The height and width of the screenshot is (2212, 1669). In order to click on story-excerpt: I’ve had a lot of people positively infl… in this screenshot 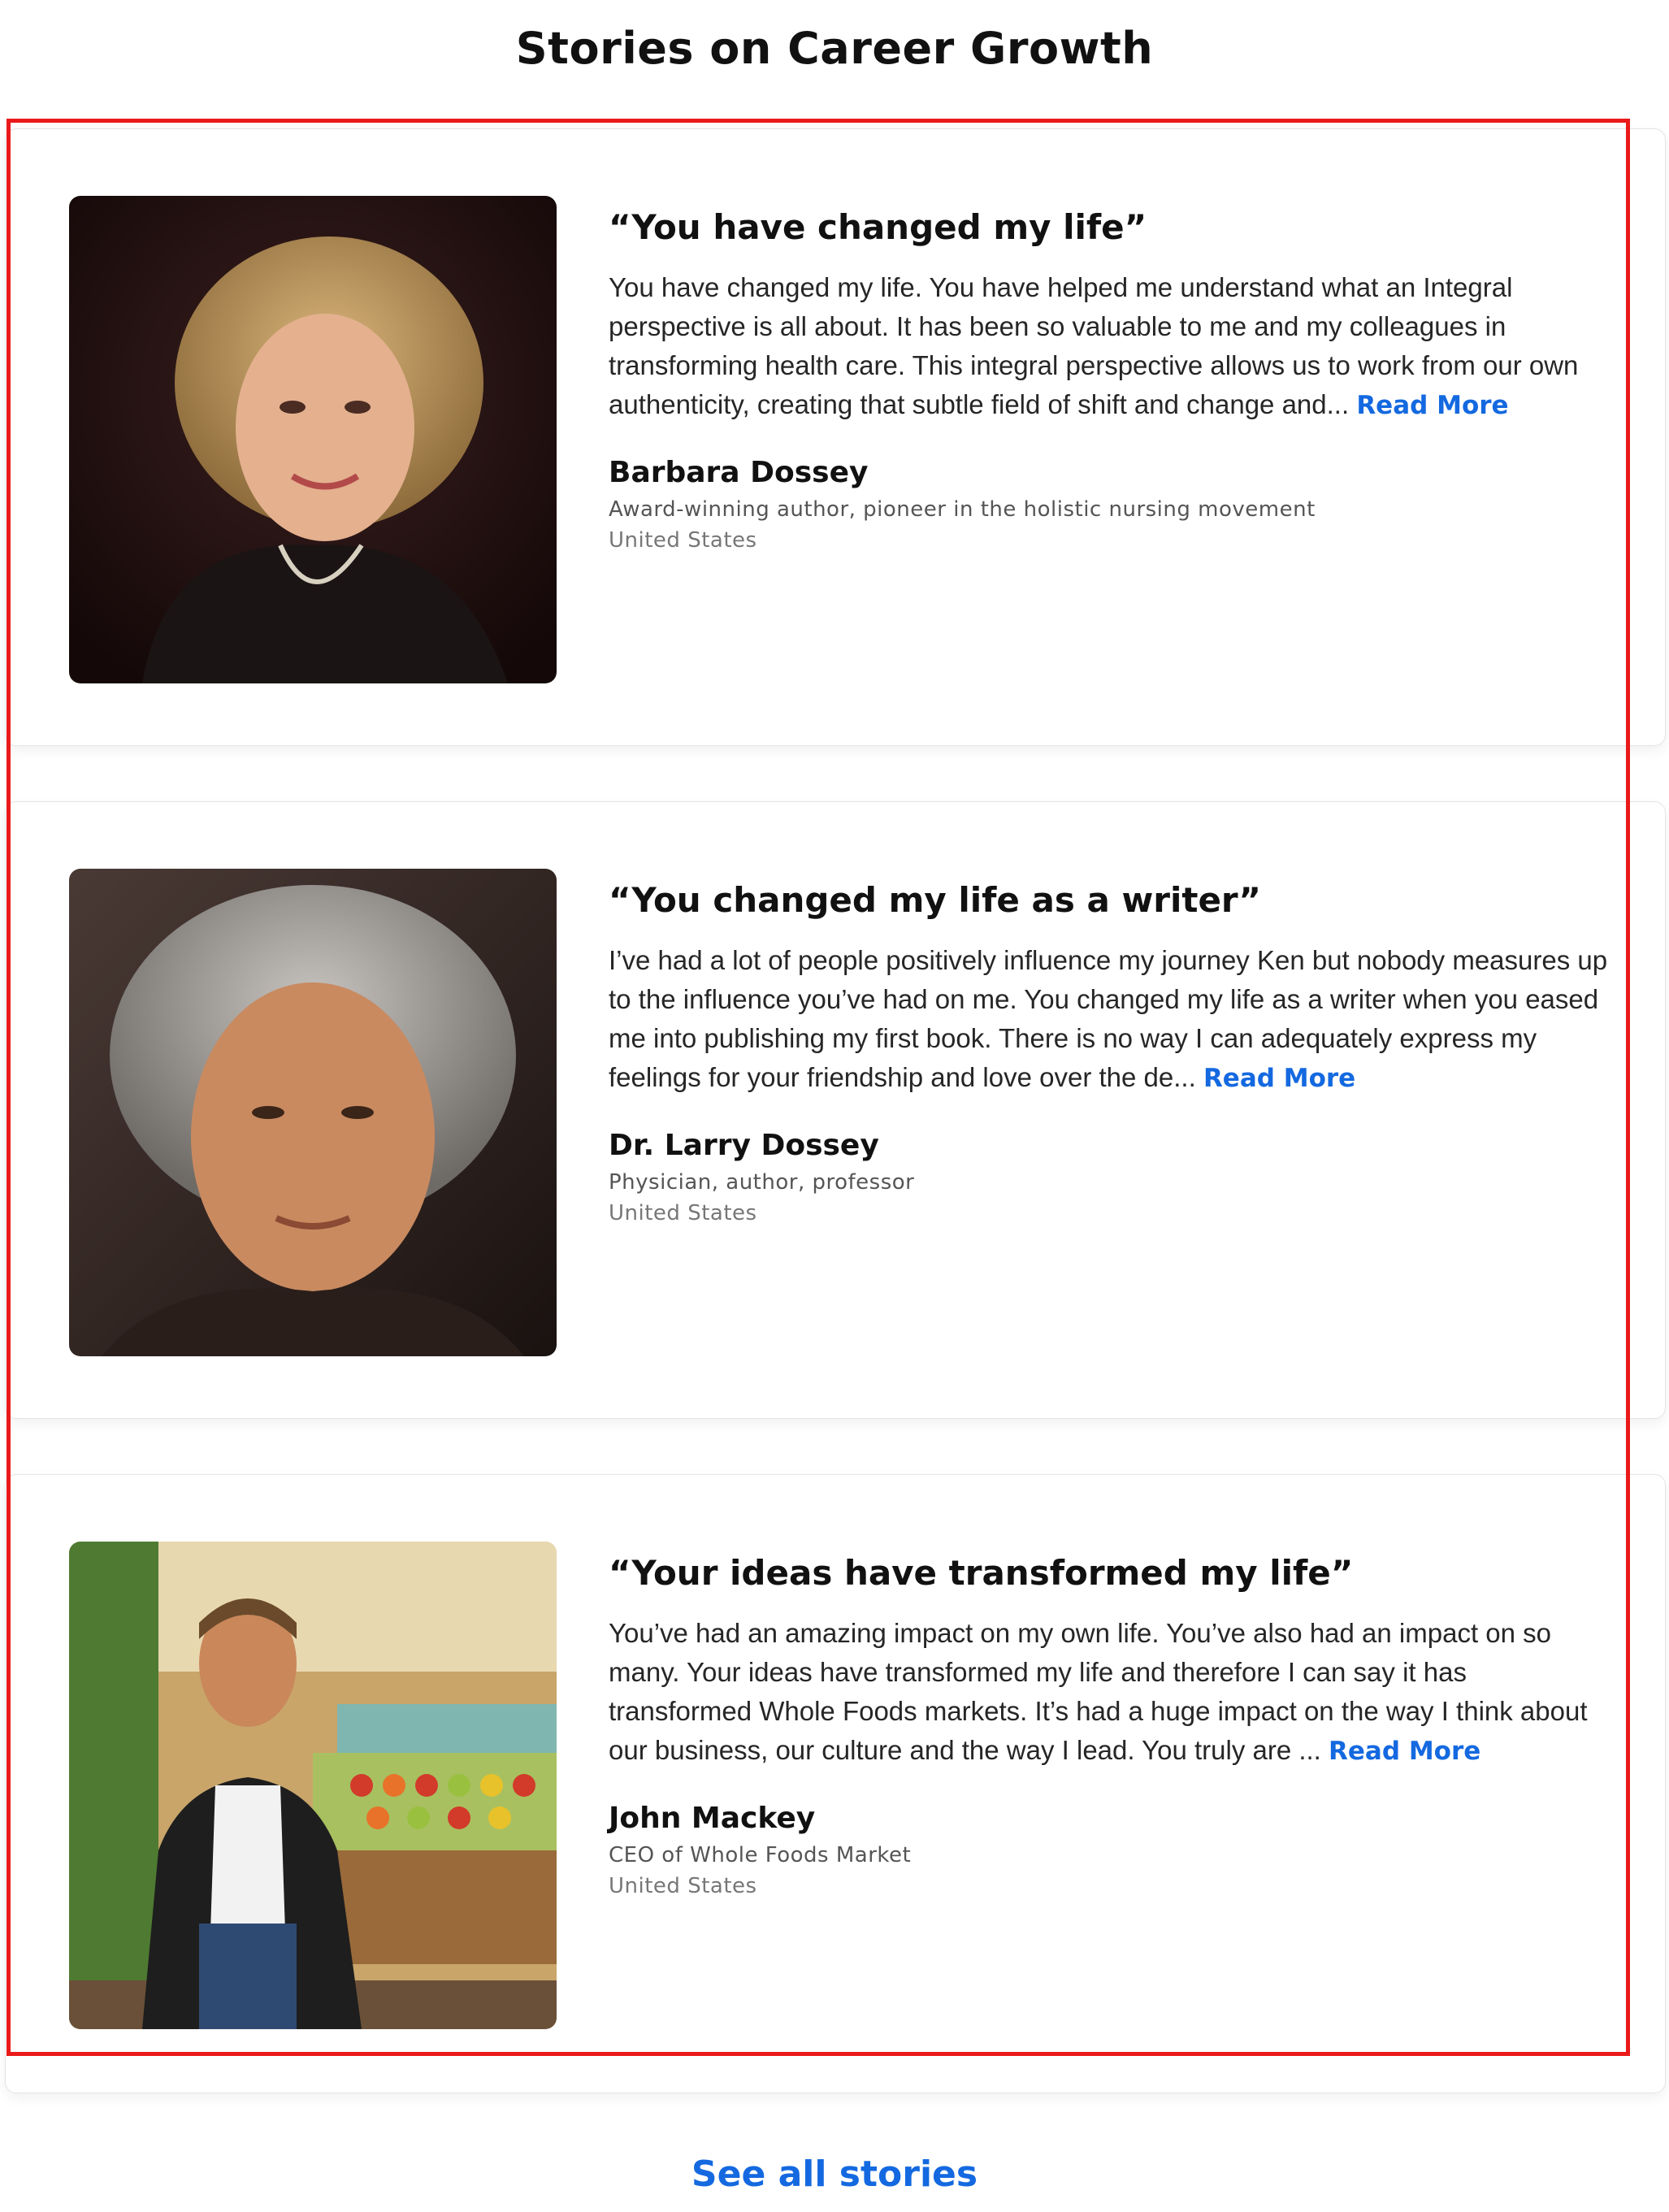, I will do `click(1108, 1020)`.